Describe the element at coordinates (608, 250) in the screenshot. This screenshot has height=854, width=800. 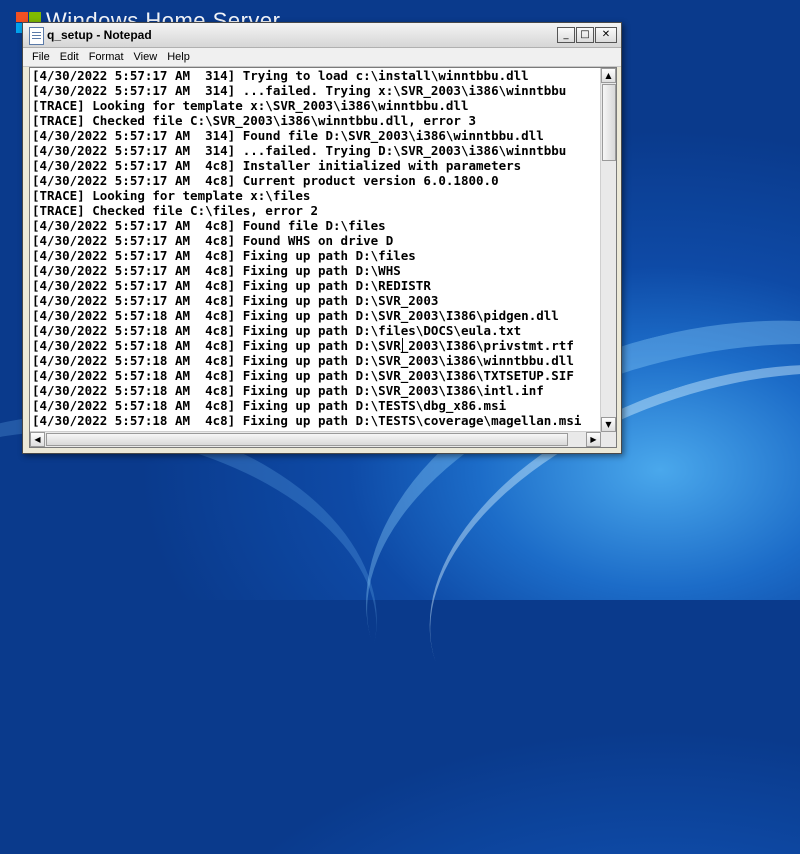
I see `vertical-scrollbar: ▲ ▼` at that location.